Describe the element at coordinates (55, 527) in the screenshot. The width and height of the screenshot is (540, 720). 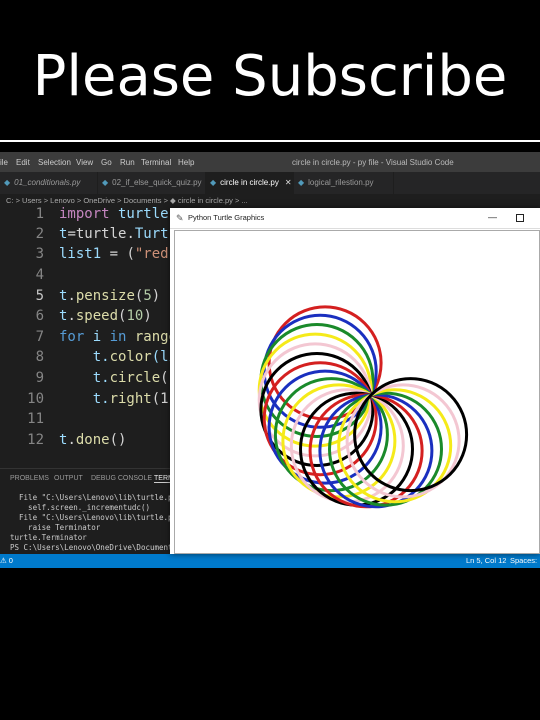
I see `terminal-line: raise Terminator` at that location.